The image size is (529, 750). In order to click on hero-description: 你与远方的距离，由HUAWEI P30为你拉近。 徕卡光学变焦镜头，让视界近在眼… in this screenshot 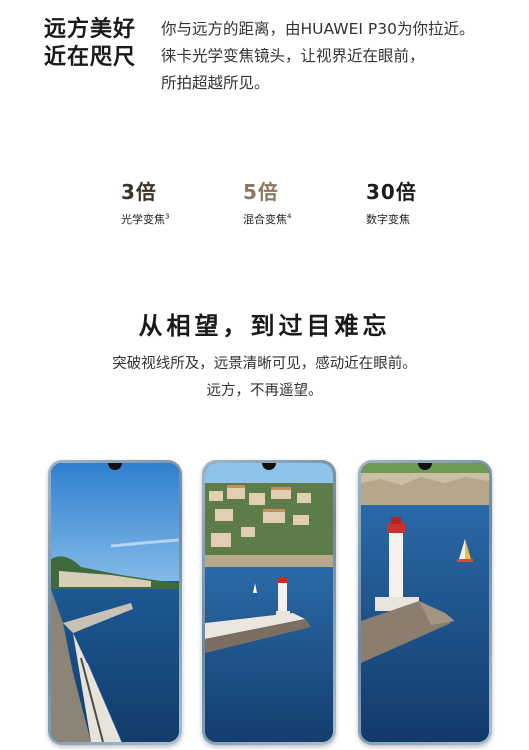, I will do `click(341, 56)`.